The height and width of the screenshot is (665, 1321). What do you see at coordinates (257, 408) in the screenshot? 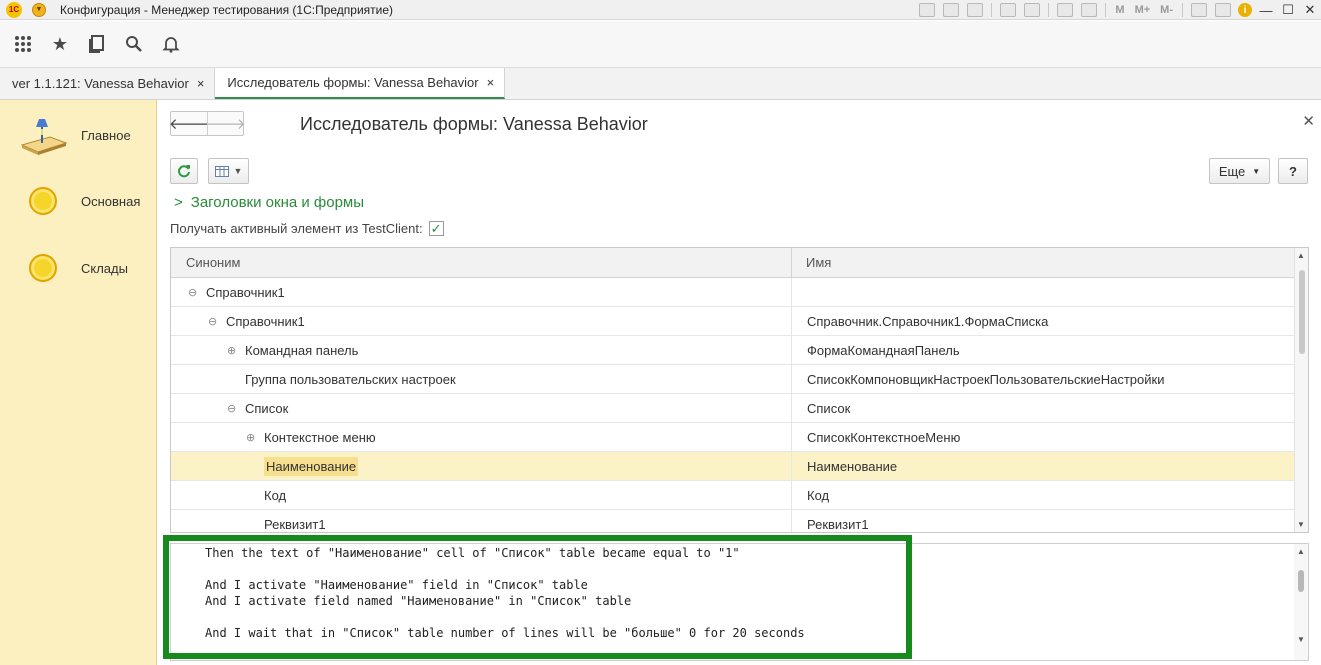
I see `cell-synonym: ⊖ Список` at bounding box center [257, 408].